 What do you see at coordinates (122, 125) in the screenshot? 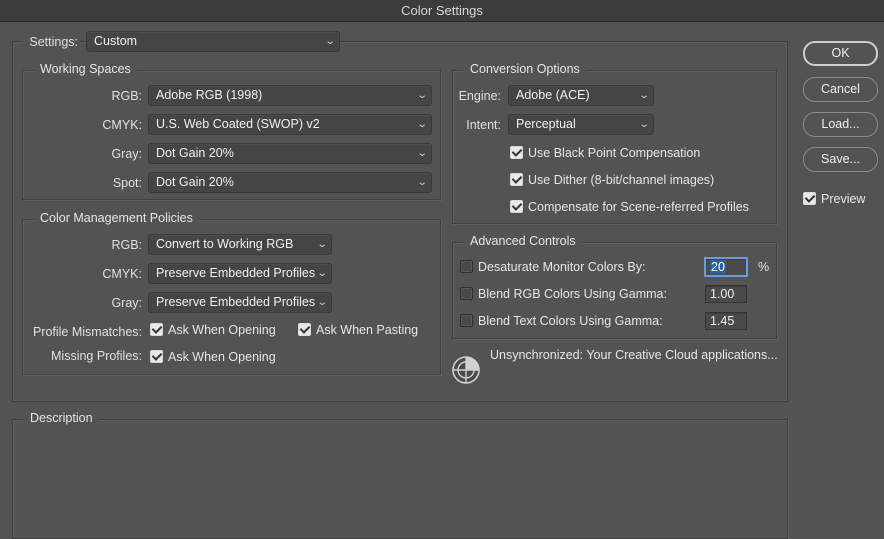
I see `ws-cmyk-label: CMYK:` at bounding box center [122, 125].